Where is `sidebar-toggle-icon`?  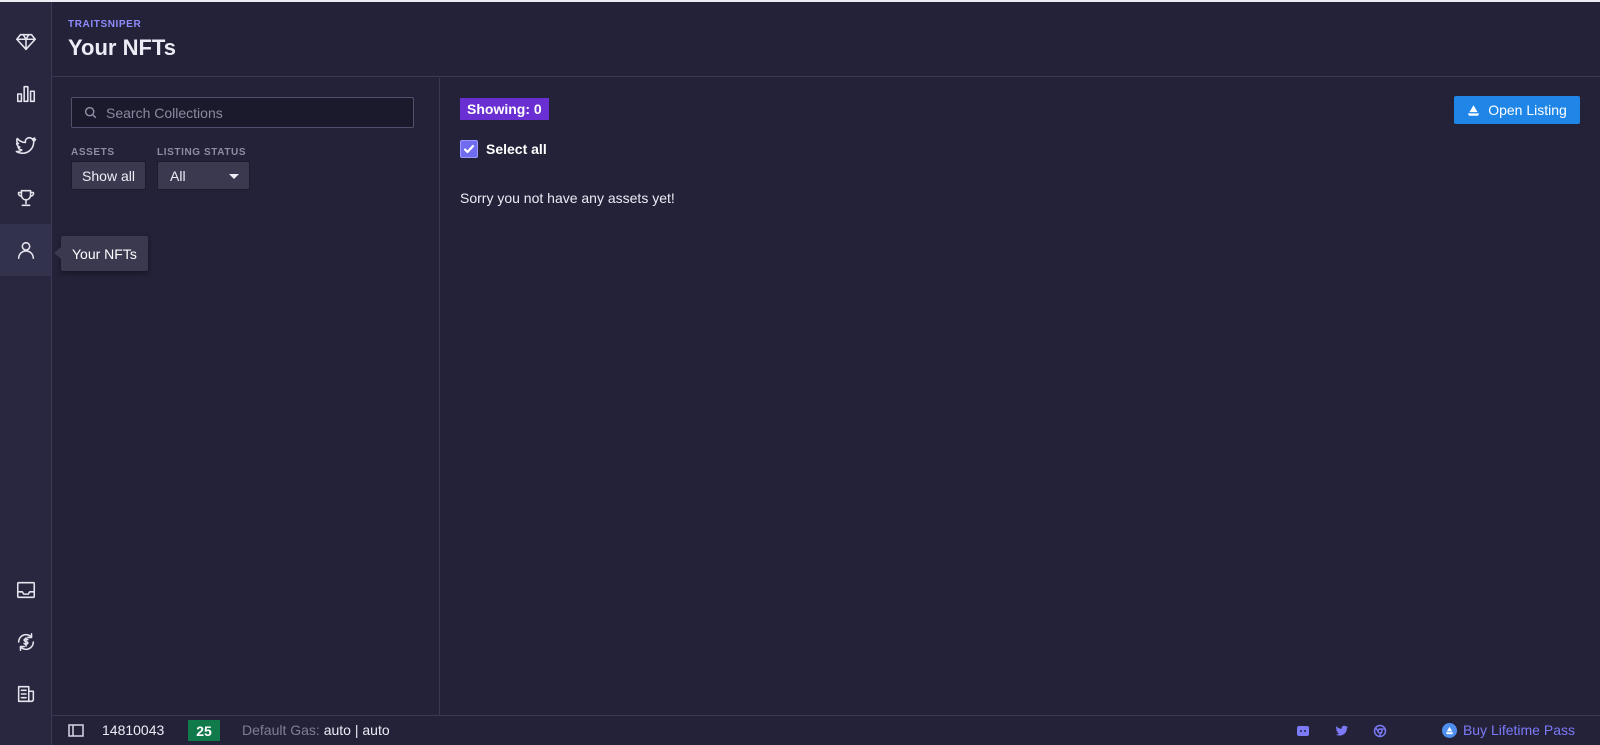
sidebar-toggle-icon is located at coordinates (76, 730).